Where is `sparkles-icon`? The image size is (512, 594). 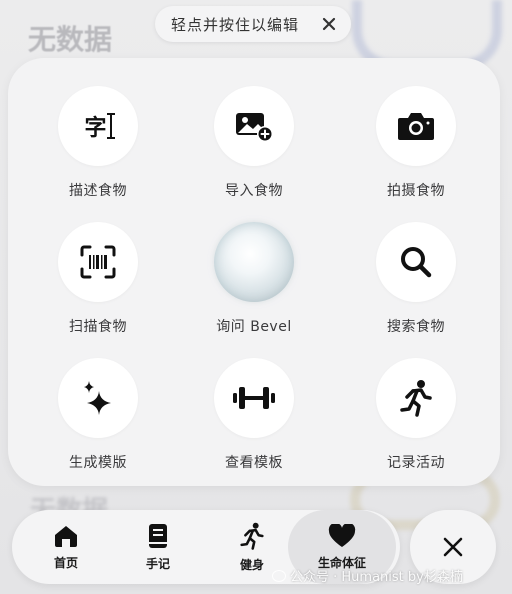
sparkles-icon is located at coordinates (97, 398).